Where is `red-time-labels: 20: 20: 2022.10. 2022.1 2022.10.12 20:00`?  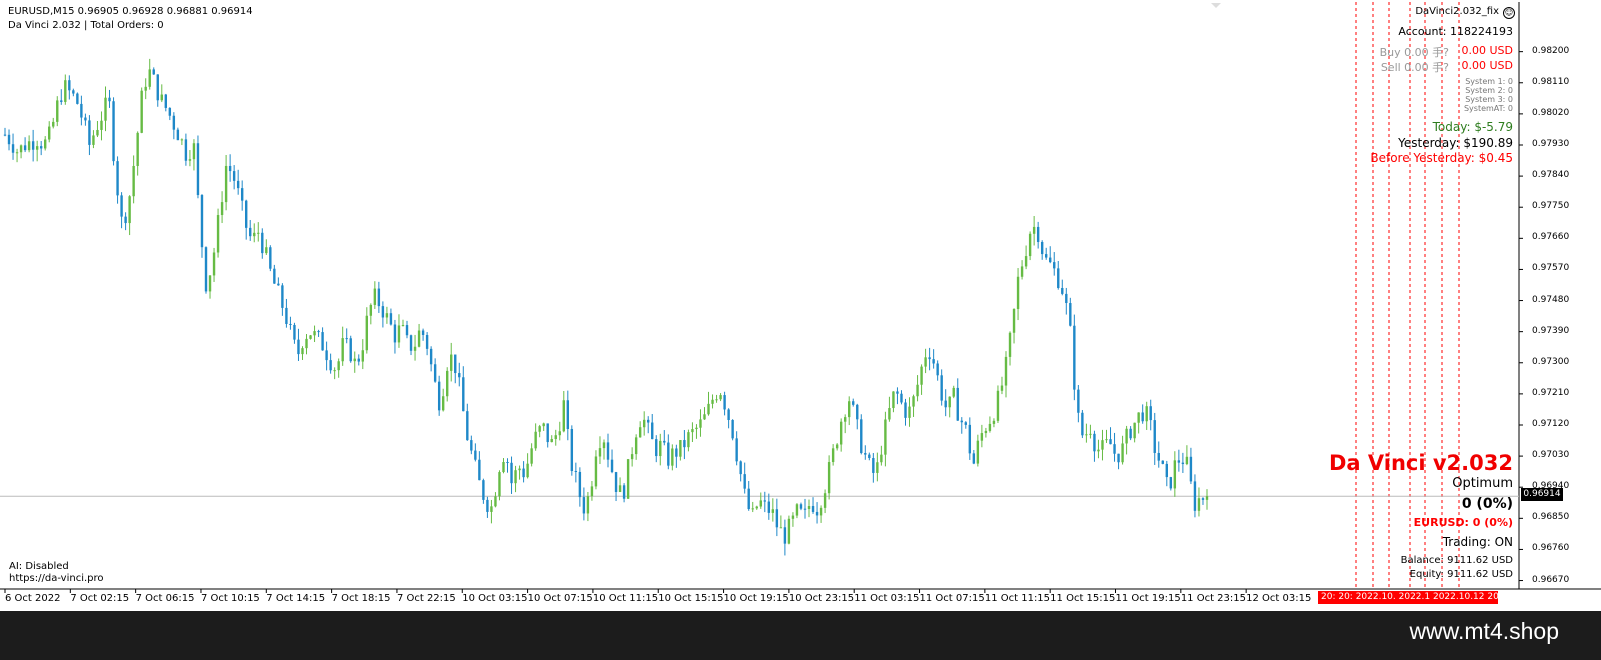
red-time-labels: 20: 20: 2022.10. 2022.1 2022.10.12 20:00 is located at coordinates (1408, 597).